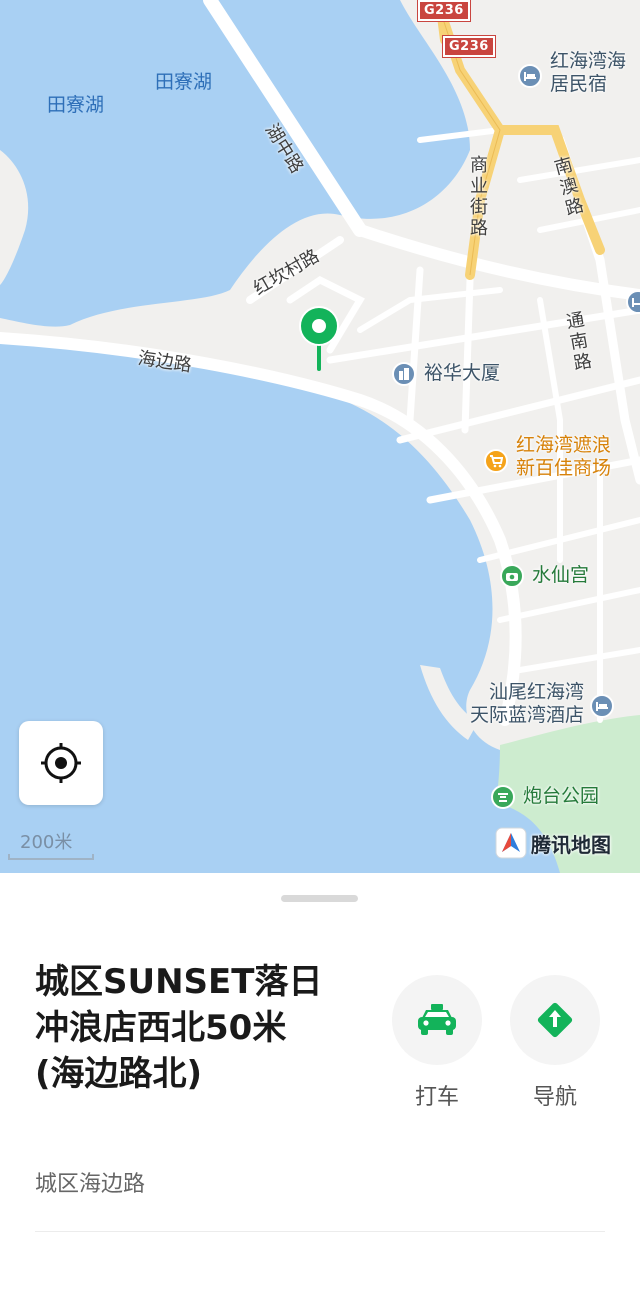 The image size is (640, 1293). Describe the element at coordinates (563, 457) in the screenshot. I see `poi-label-mall: 红海湾遮浪 新百佳商场` at that location.